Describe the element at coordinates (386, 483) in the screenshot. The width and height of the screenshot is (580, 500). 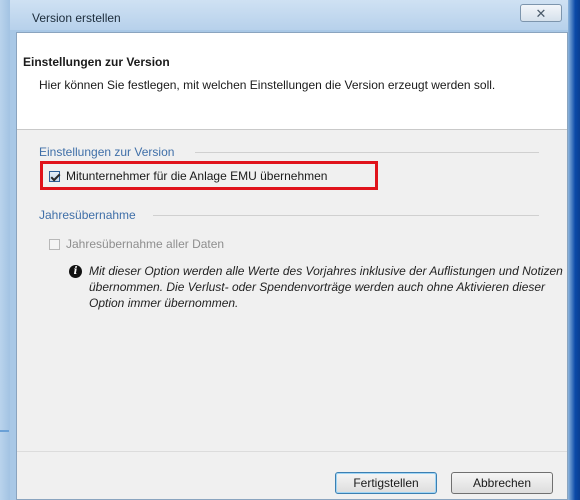
I see `finish-button: Fertigstellen` at that location.